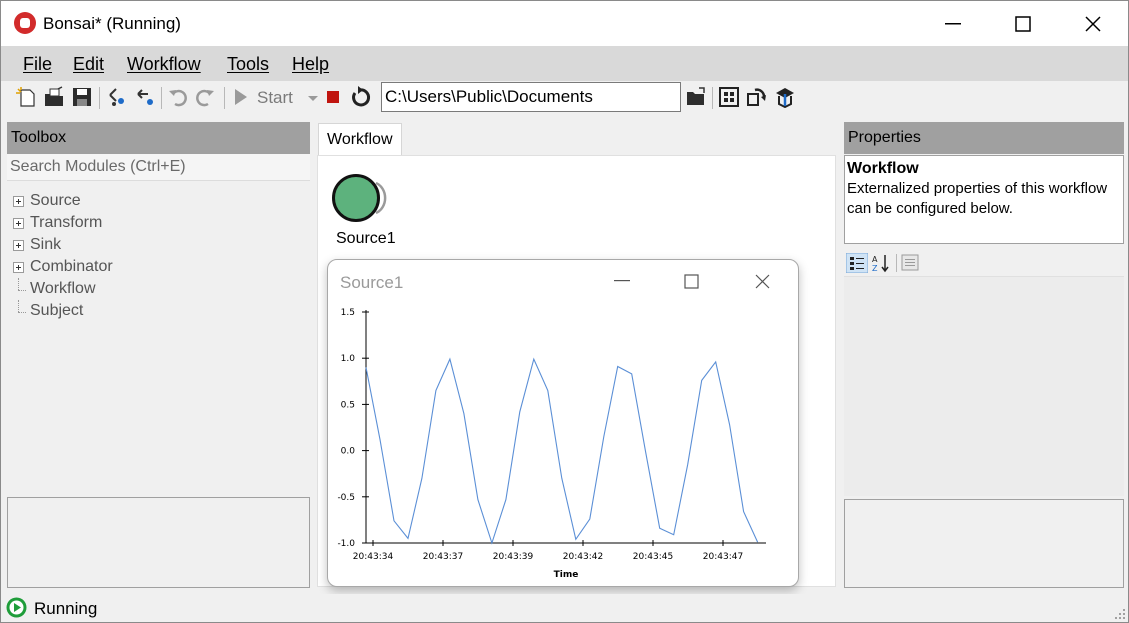 This screenshot has height=623, width=1129. I want to click on toolbox-description-box, so click(158, 542).